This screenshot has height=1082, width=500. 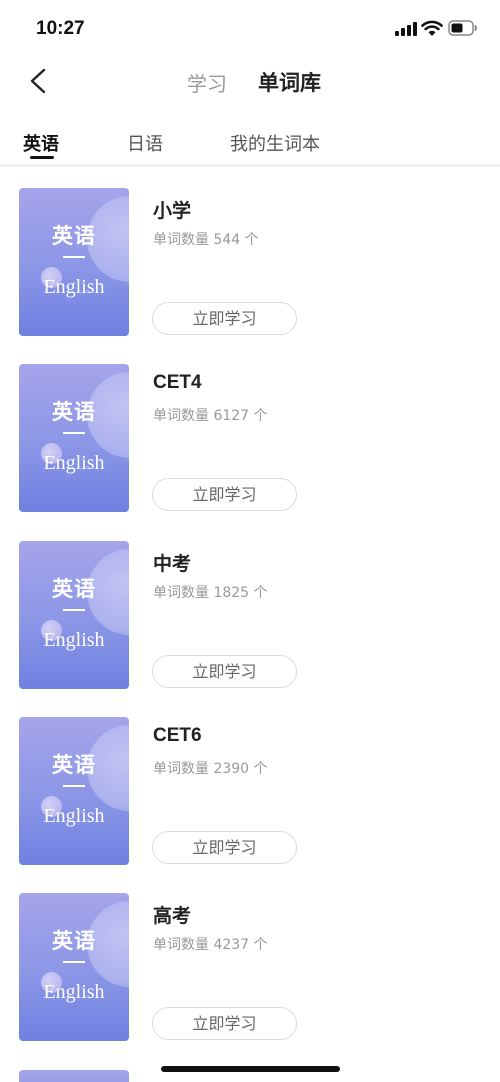 What do you see at coordinates (207, 82) in the screenshot?
I see `nav-tab-study: 学习` at bounding box center [207, 82].